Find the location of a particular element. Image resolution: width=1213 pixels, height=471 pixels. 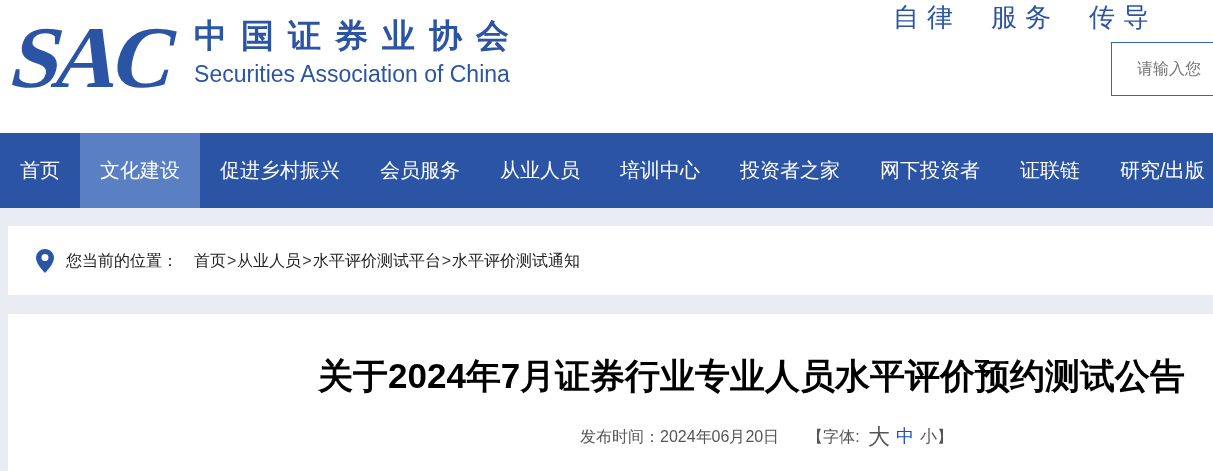

slogan-text: 服务 is located at coordinates (1025, 17).